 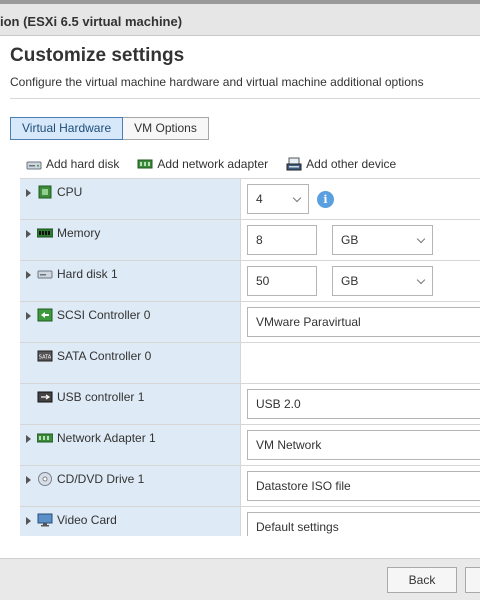 What do you see at coordinates (472, 580) in the screenshot?
I see `next-button` at bounding box center [472, 580].